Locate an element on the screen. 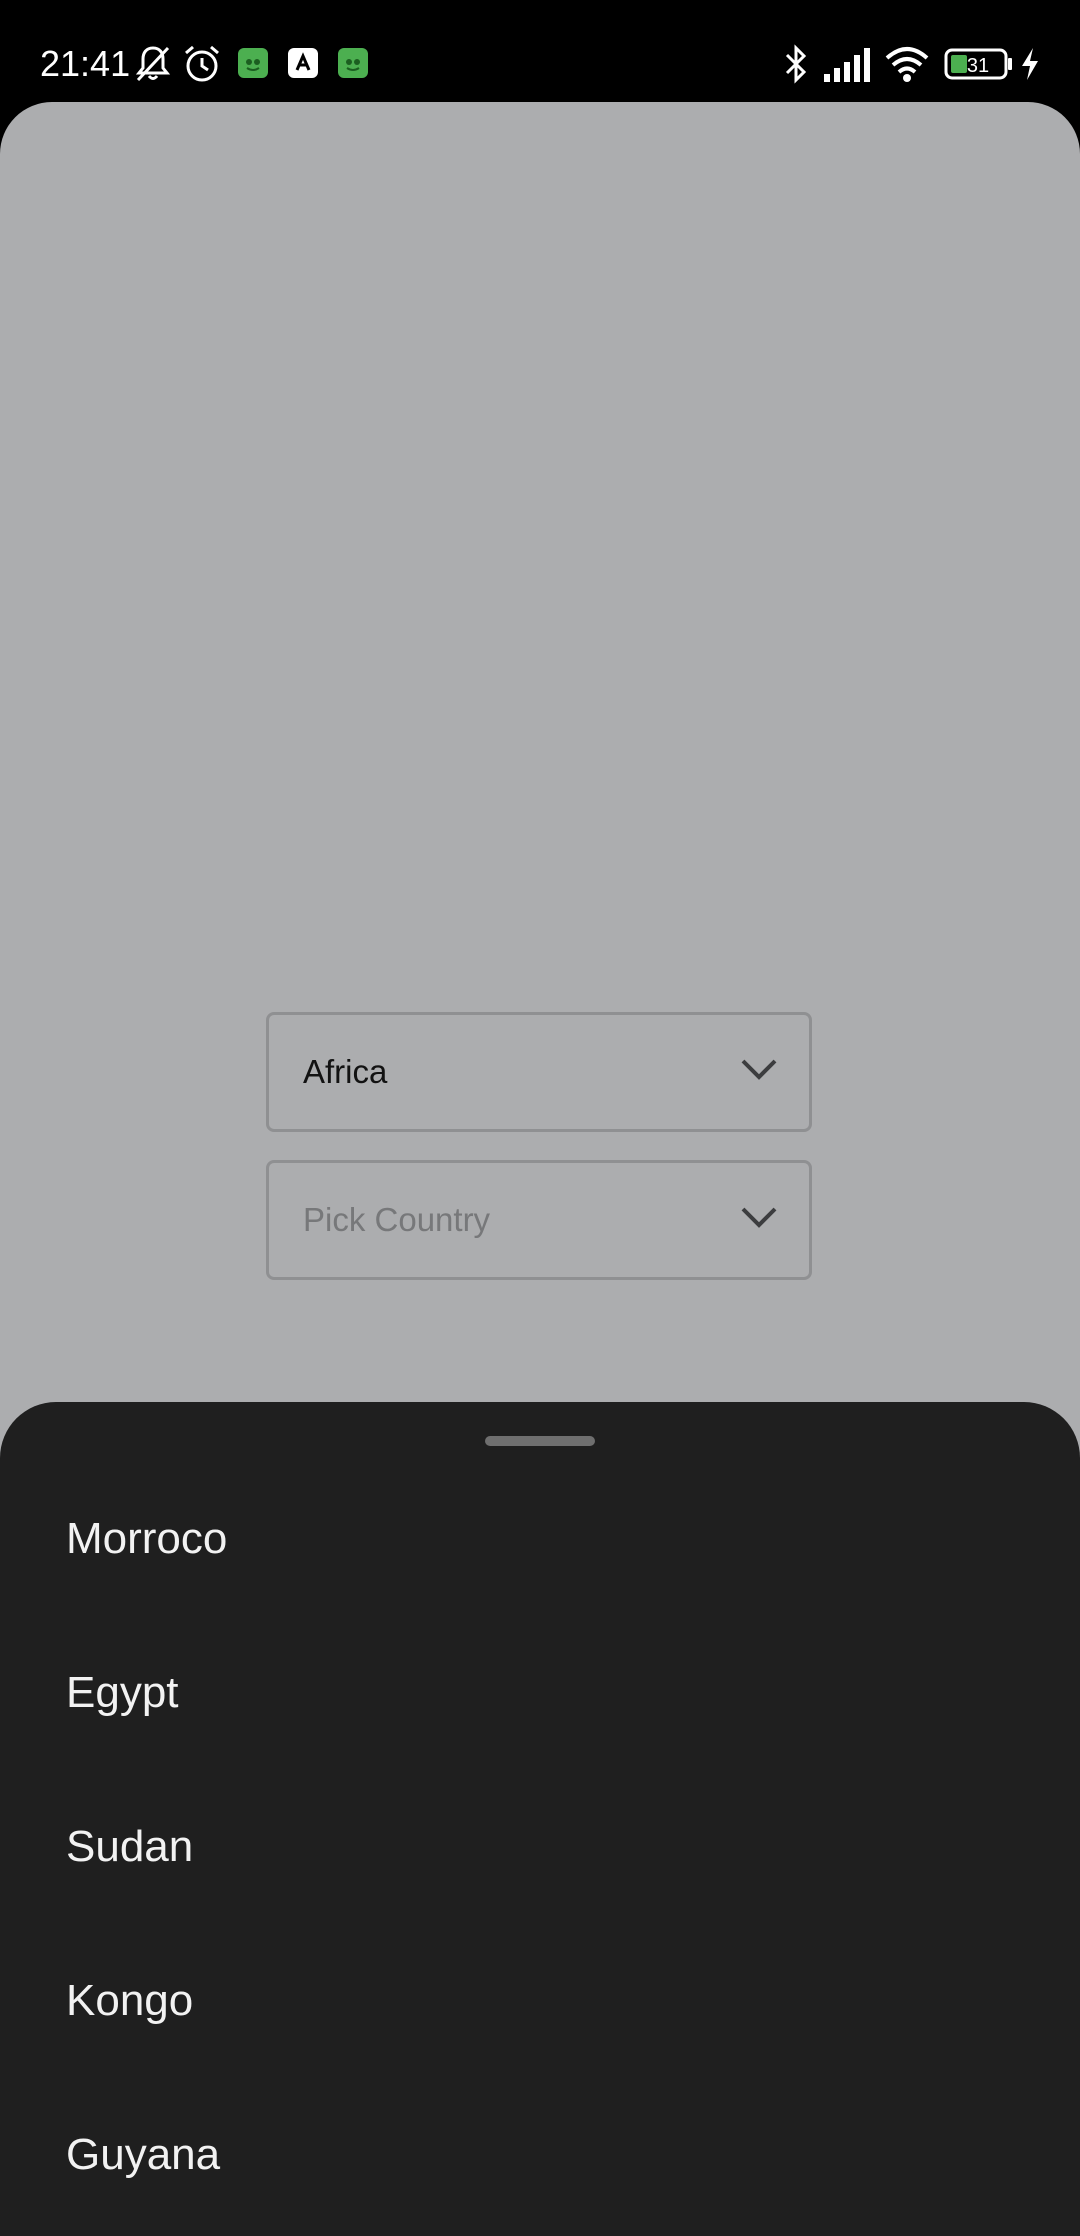 This screenshot has width=1080, height=2236. notifications-off-icon is located at coordinates (153, 64).